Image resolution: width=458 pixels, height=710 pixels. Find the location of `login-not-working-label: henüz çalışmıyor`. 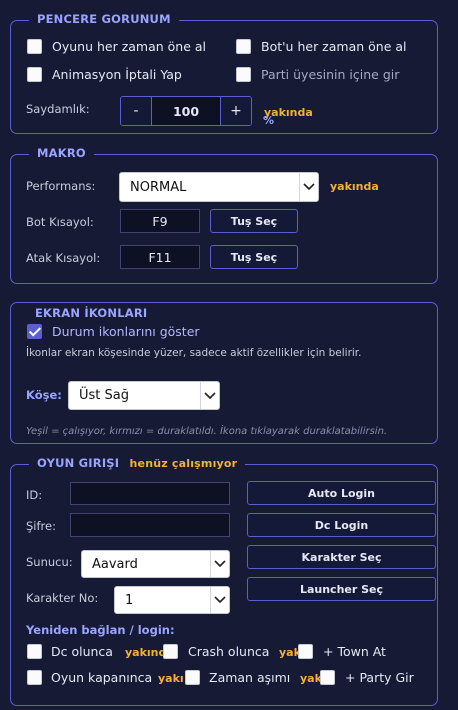

login-not-working-label: henüz çalışmıyor is located at coordinates (183, 463).